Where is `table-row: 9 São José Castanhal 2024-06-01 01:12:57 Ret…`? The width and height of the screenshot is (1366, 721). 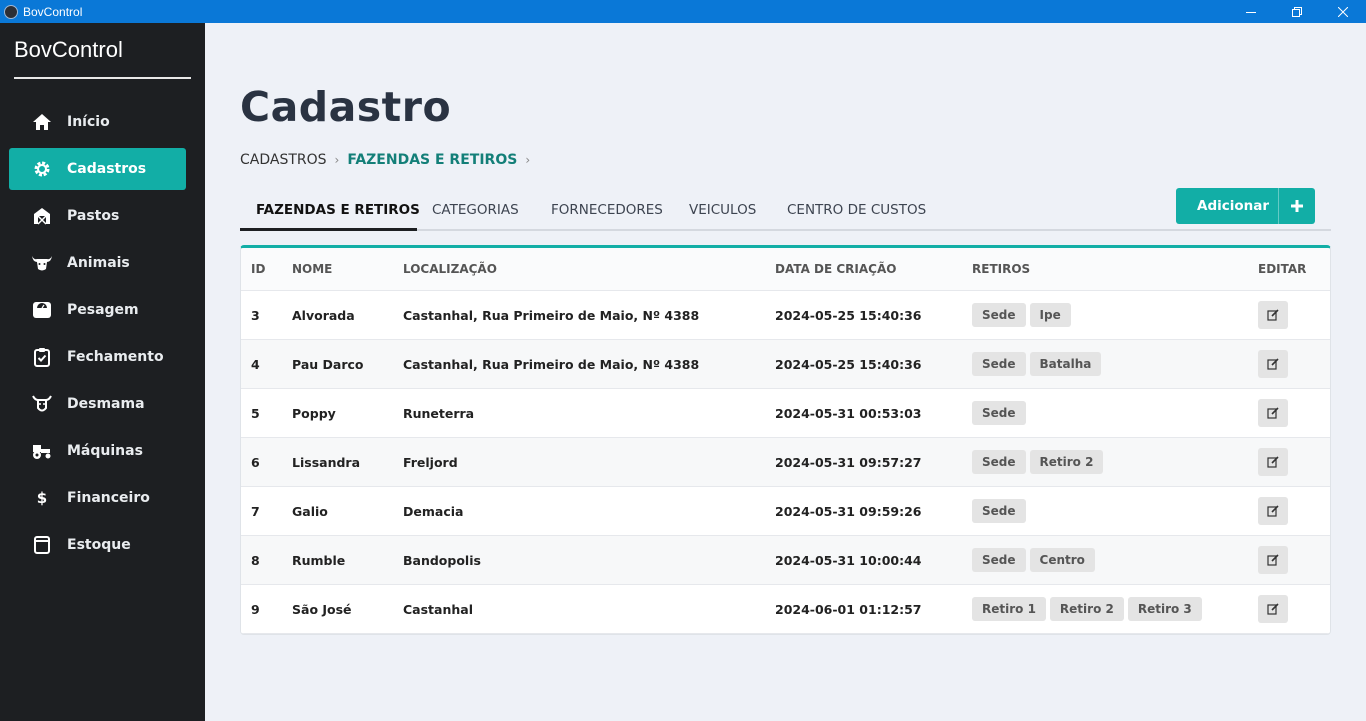 table-row: 9 São José Castanhal 2024-06-01 01:12:57 Ret… is located at coordinates (785, 609).